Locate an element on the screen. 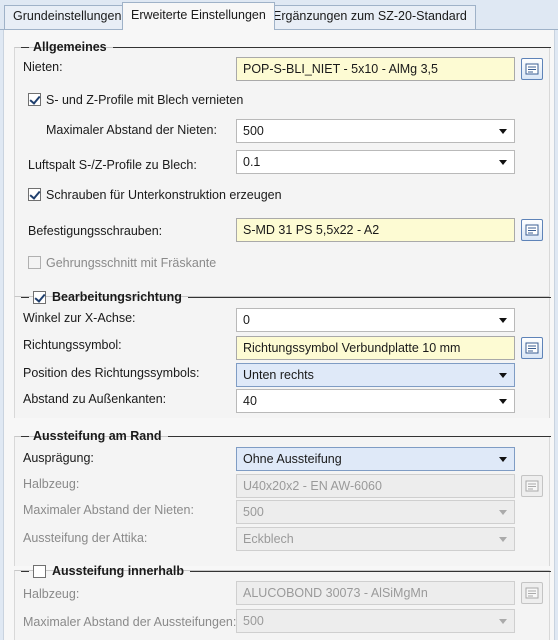  winkel-label: Winkel zur X-Achse: is located at coordinates (79, 318).